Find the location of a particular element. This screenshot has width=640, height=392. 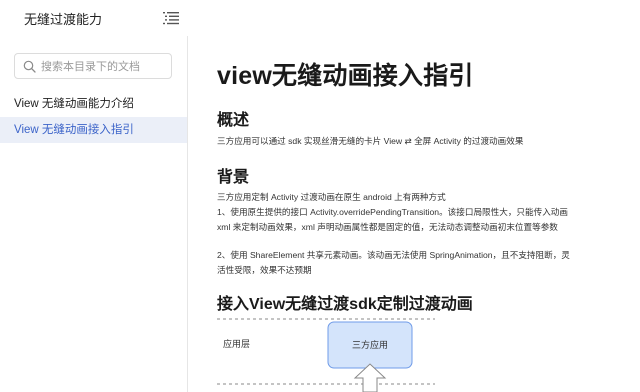

search-box is located at coordinates (93, 66).